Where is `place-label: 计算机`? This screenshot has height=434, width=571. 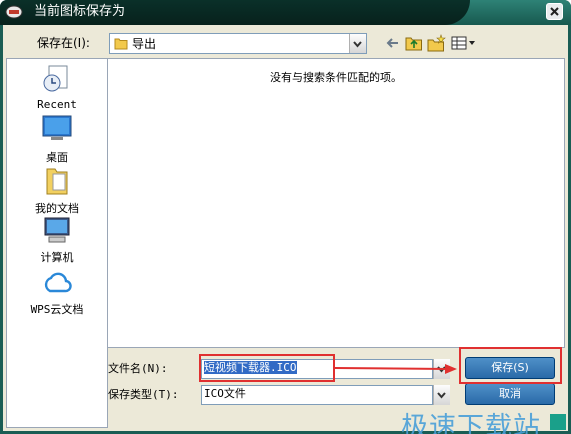
place-label: 计算机 is located at coordinates (57, 257).